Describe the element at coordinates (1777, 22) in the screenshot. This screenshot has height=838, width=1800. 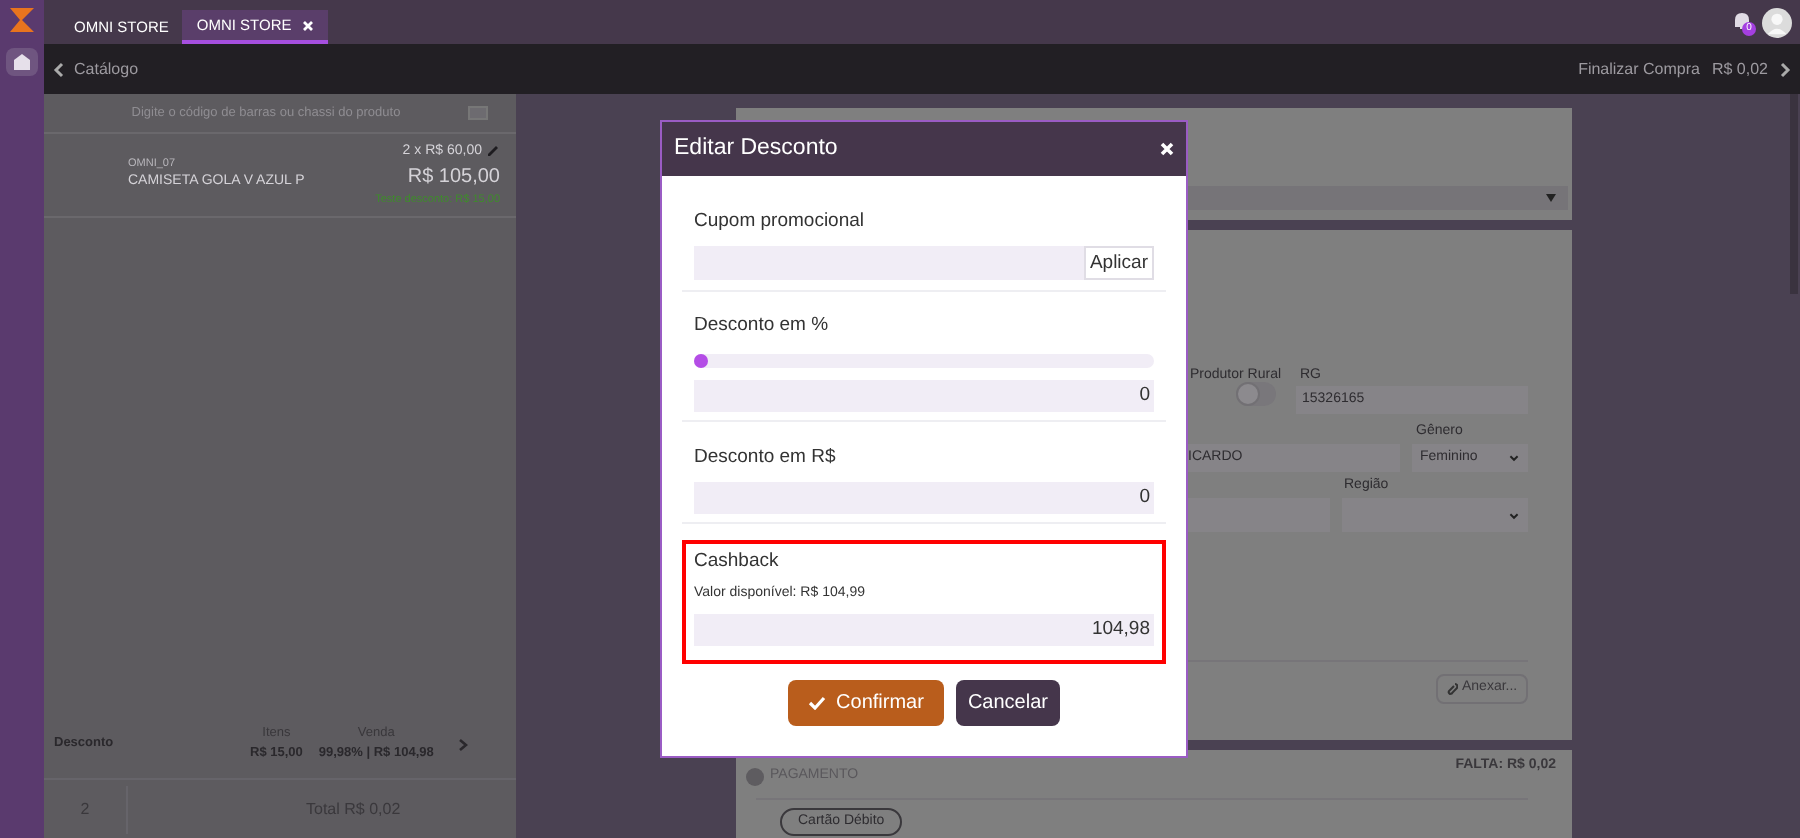
I see `avatar-icon` at that location.